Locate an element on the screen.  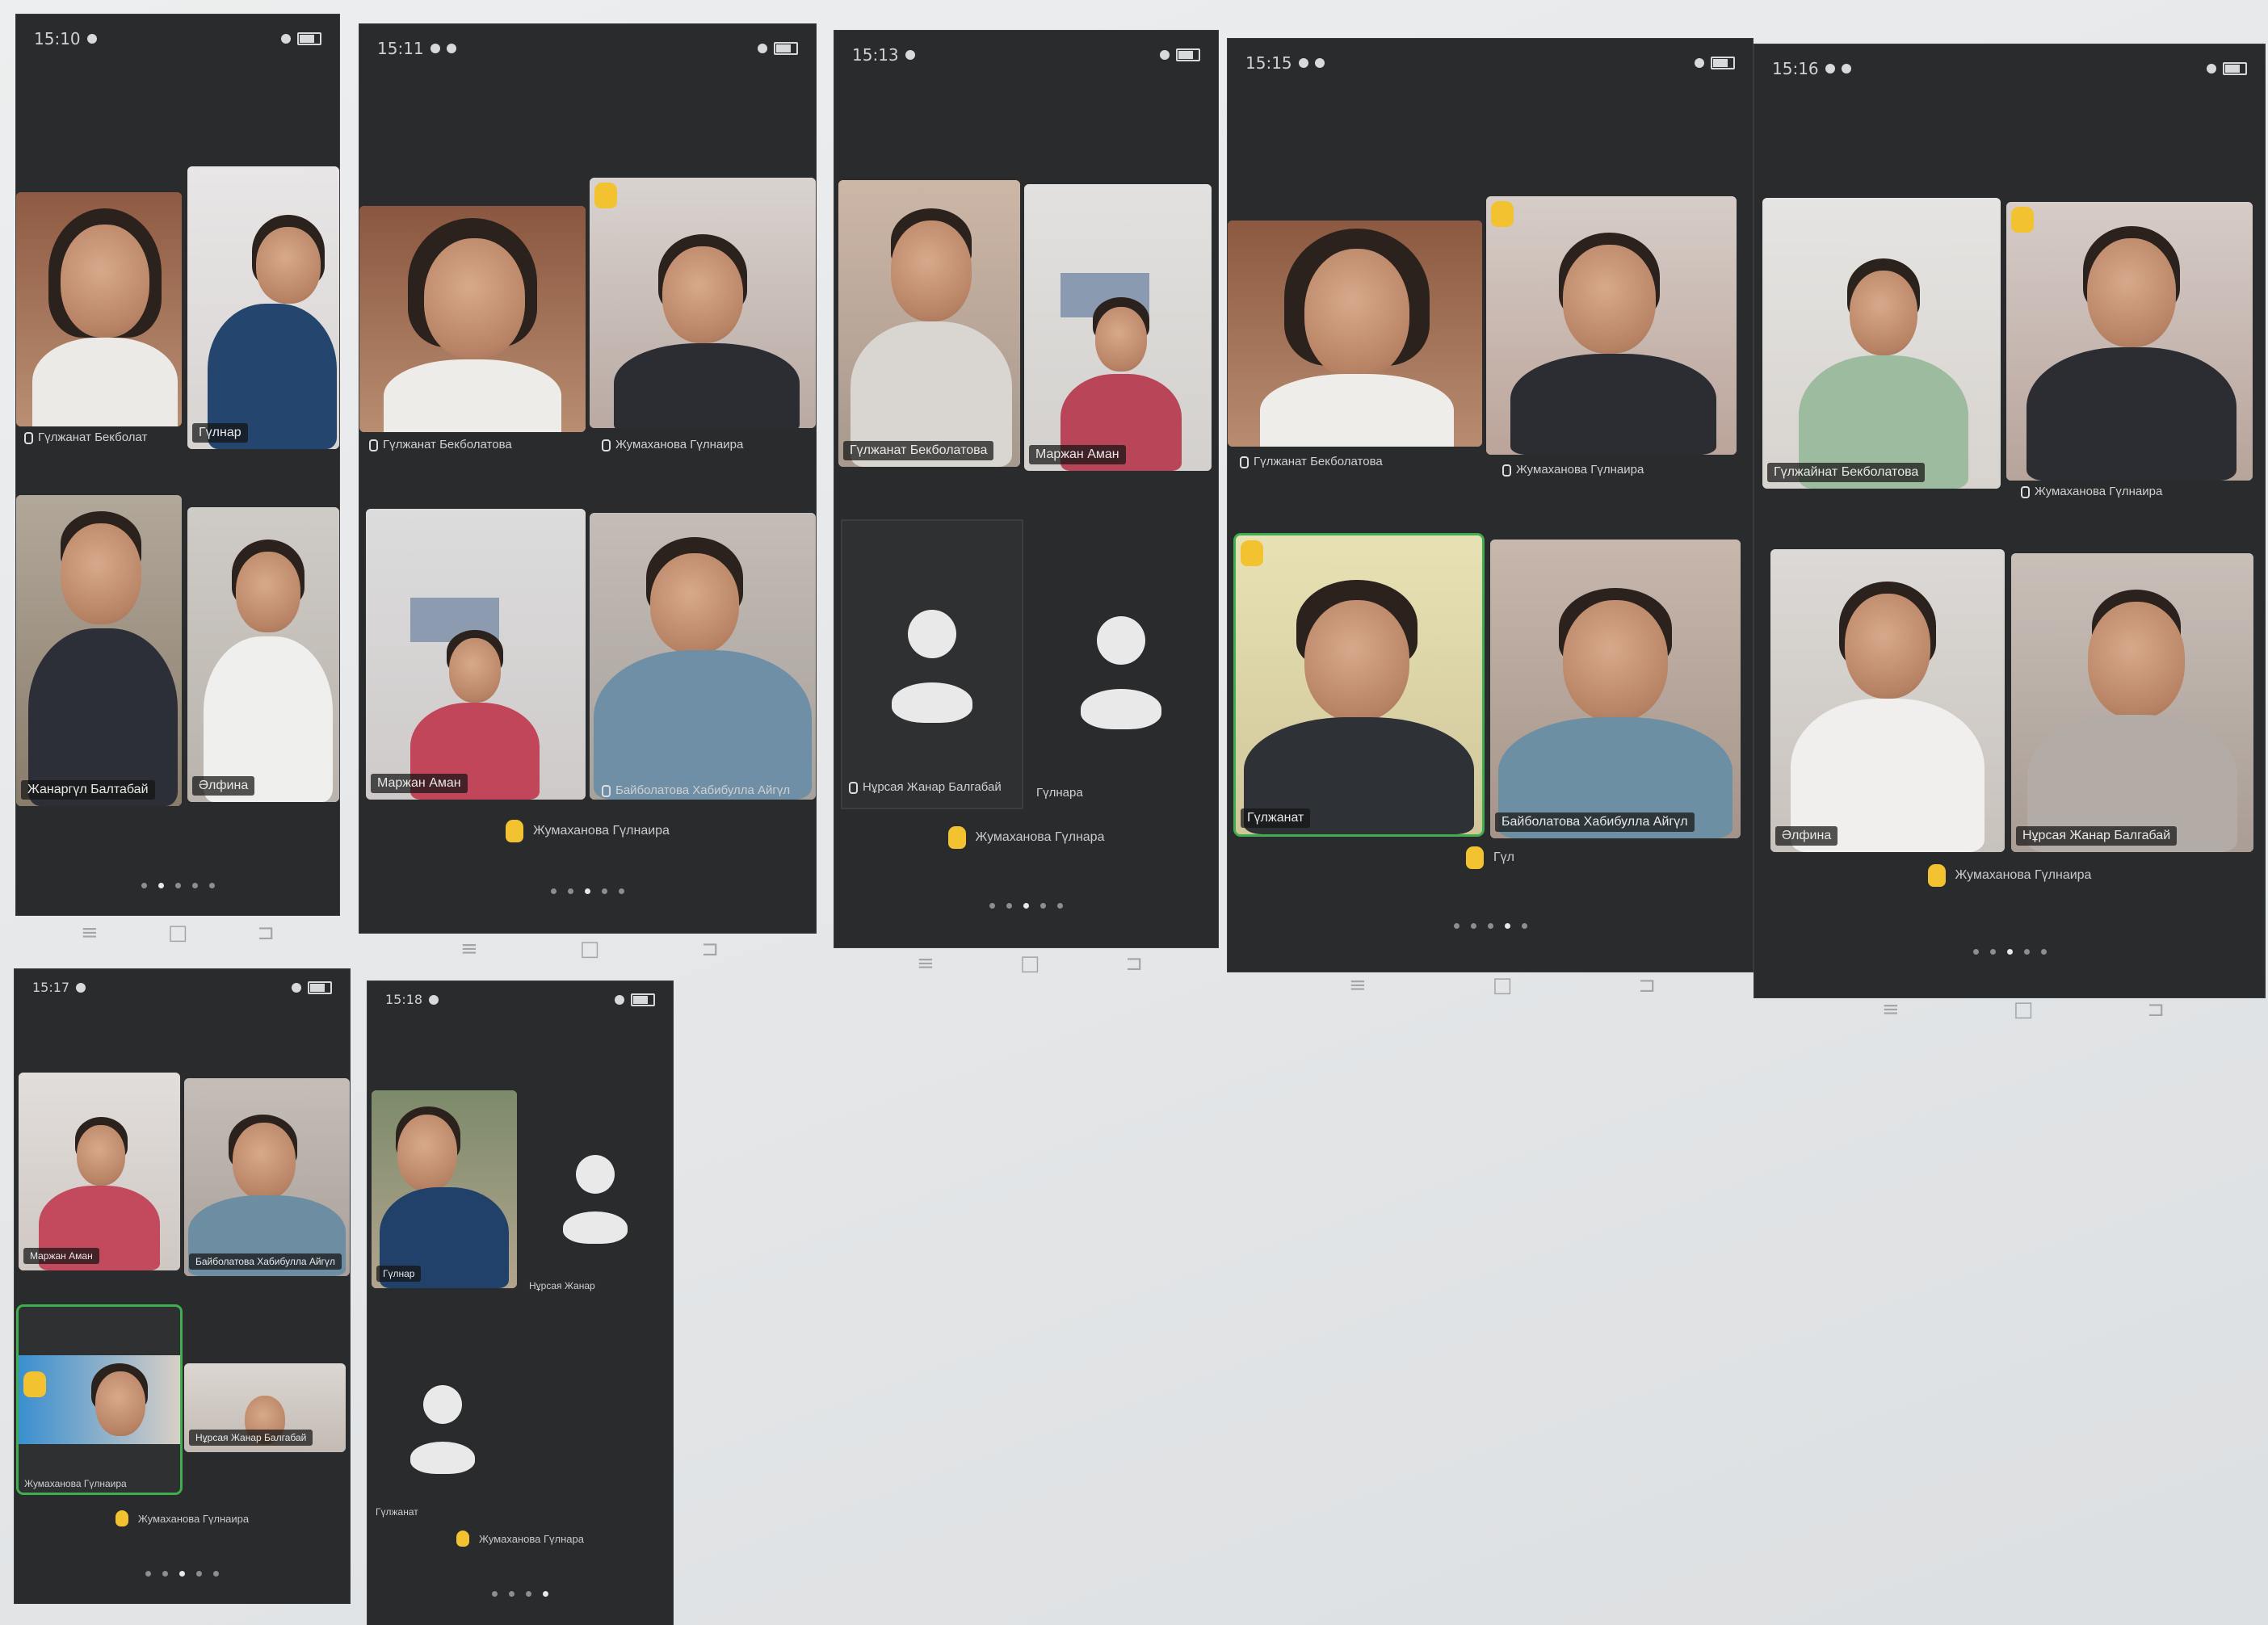
status-time: 15:13 is located at coordinates (875, 55).